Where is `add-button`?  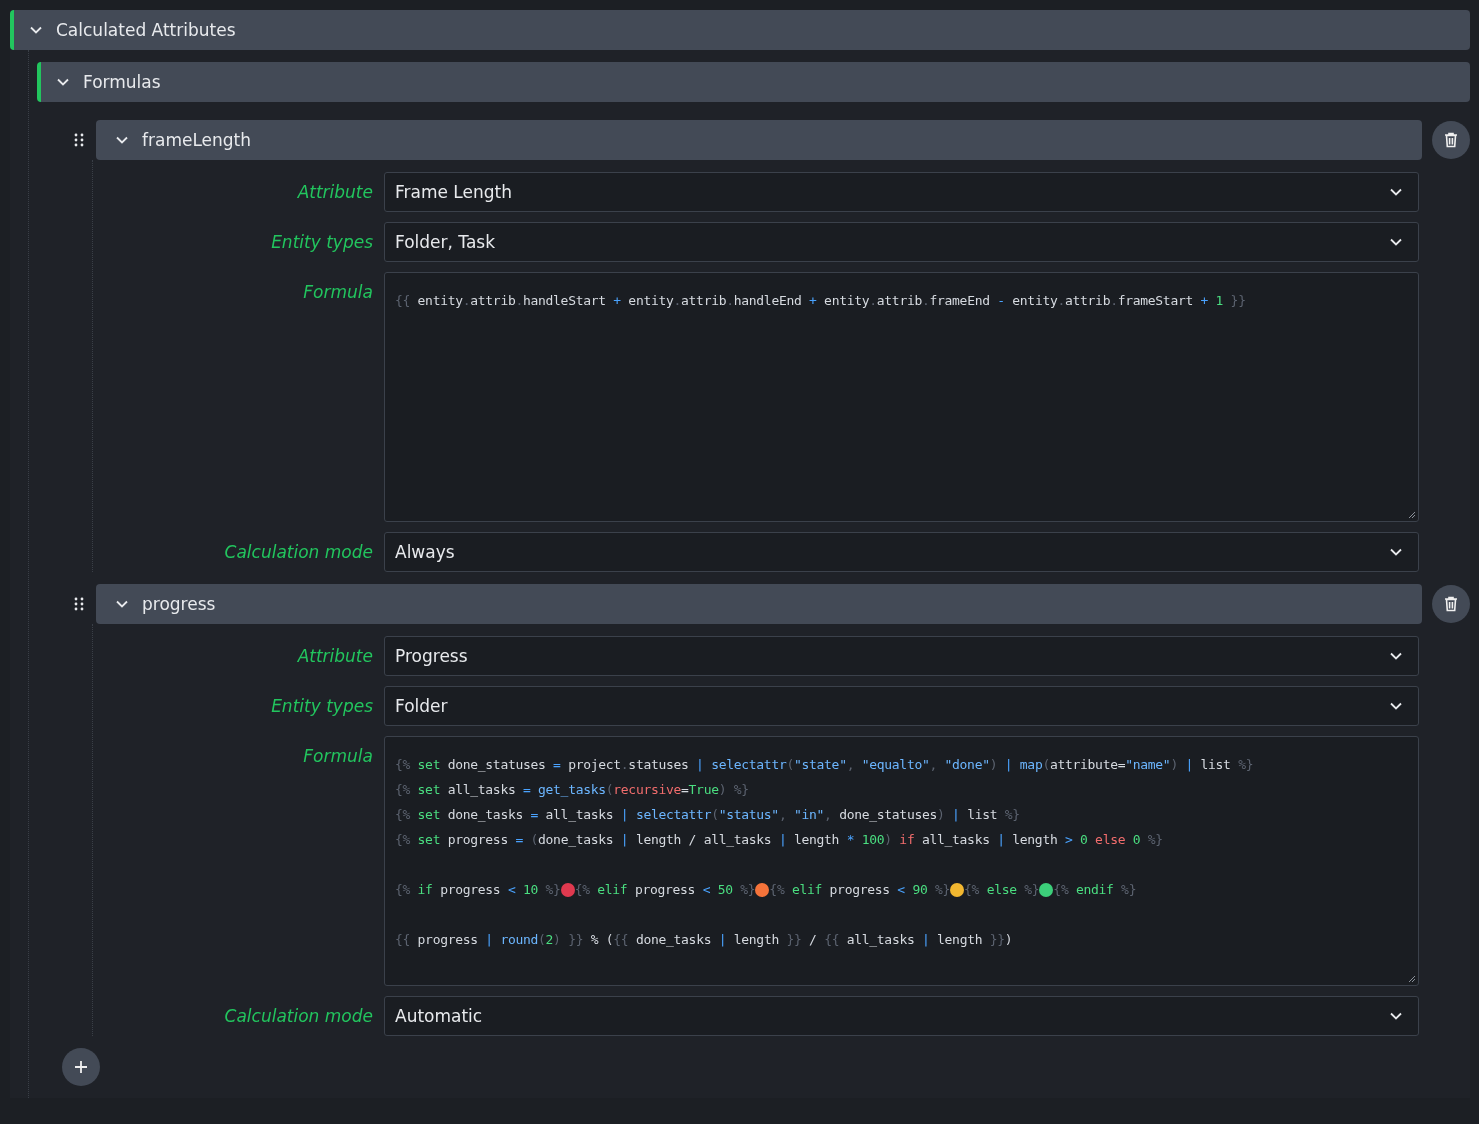
add-button is located at coordinates (81, 1067).